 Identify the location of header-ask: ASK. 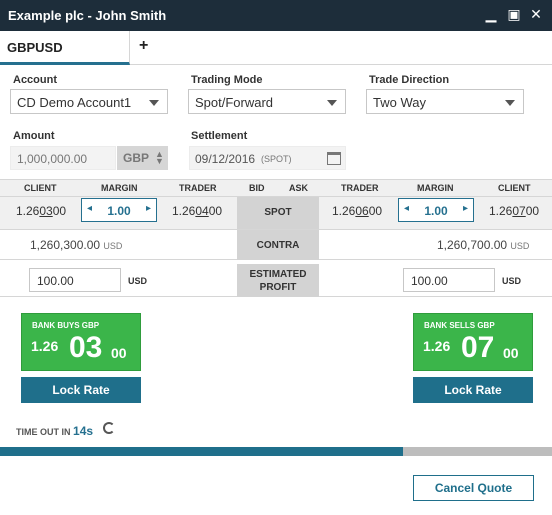
(299, 188).